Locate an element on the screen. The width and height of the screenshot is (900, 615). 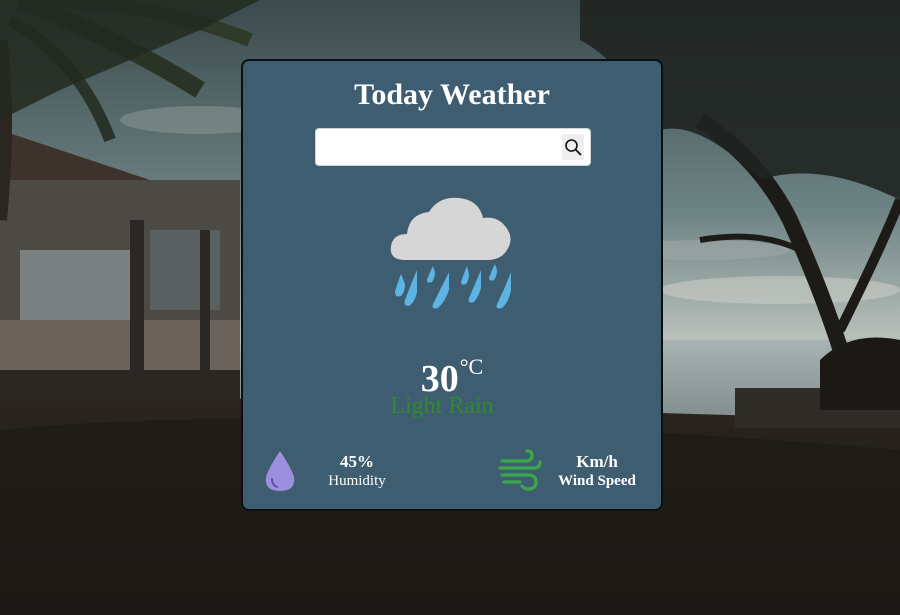
wind-stat: Km/h Wind Speed is located at coordinates (573, 471).